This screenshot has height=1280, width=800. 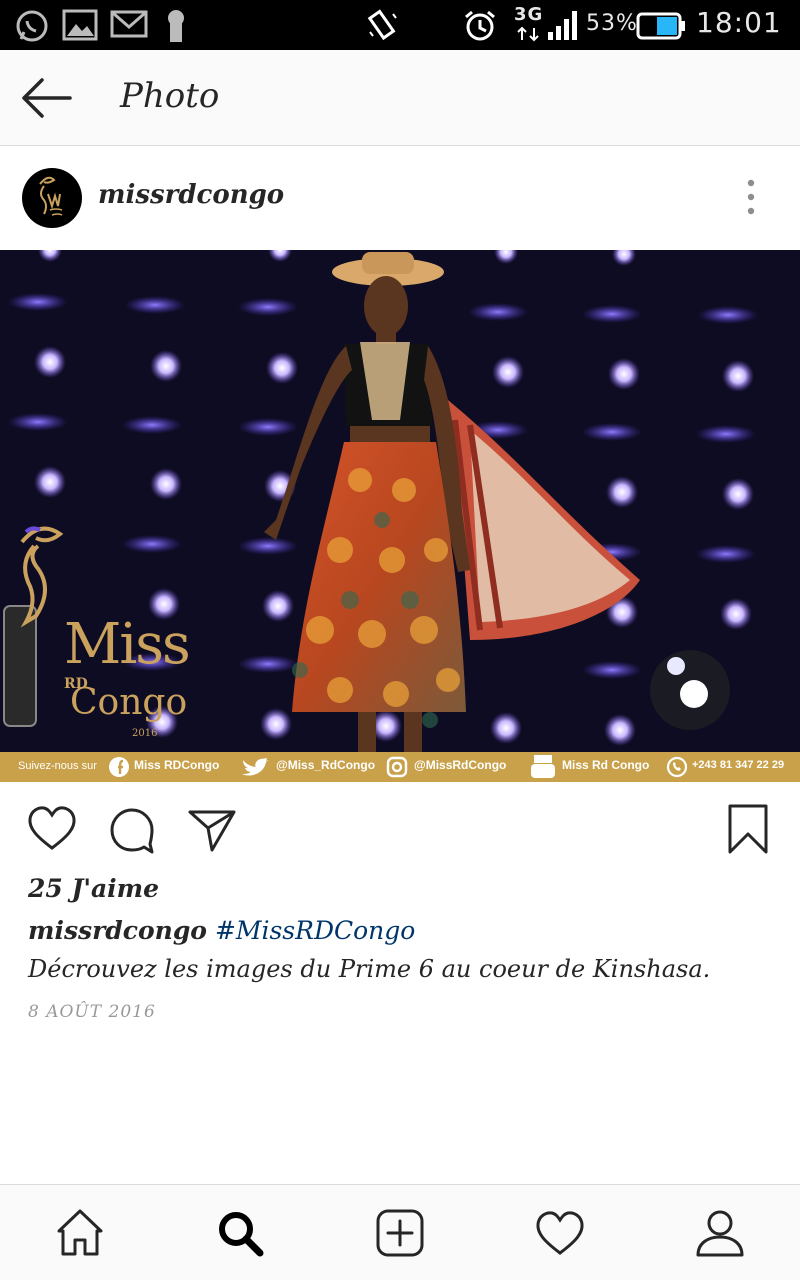 What do you see at coordinates (660, 26) in the screenshot?
I see `battery-icon` at bounding box center [660, 26].